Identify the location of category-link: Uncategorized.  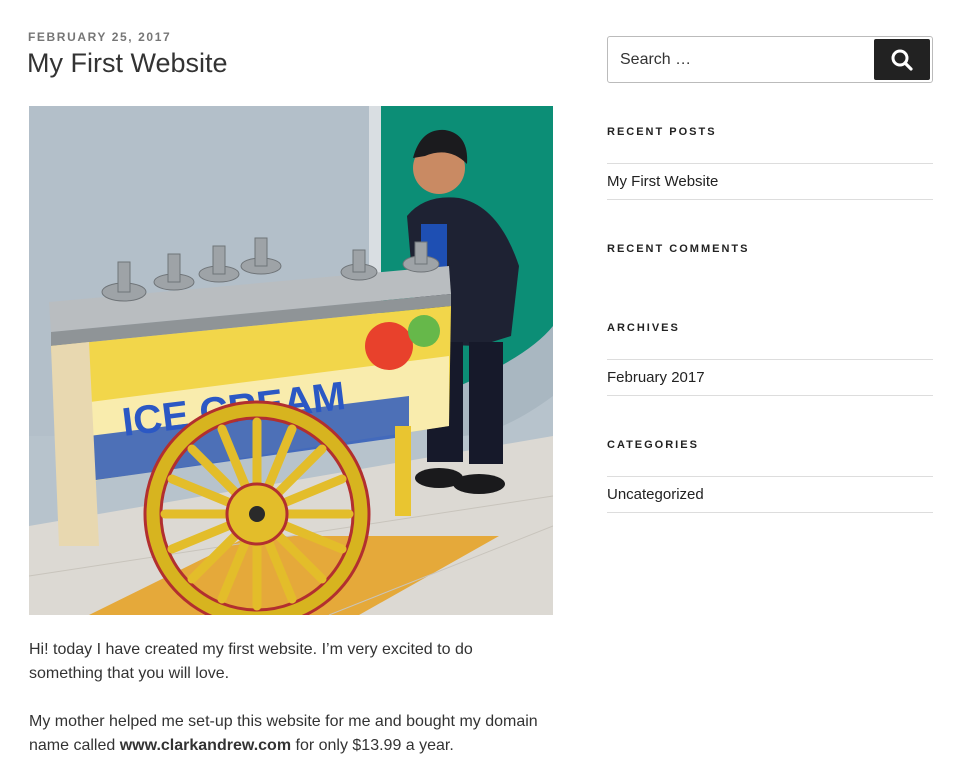
(655, 494).